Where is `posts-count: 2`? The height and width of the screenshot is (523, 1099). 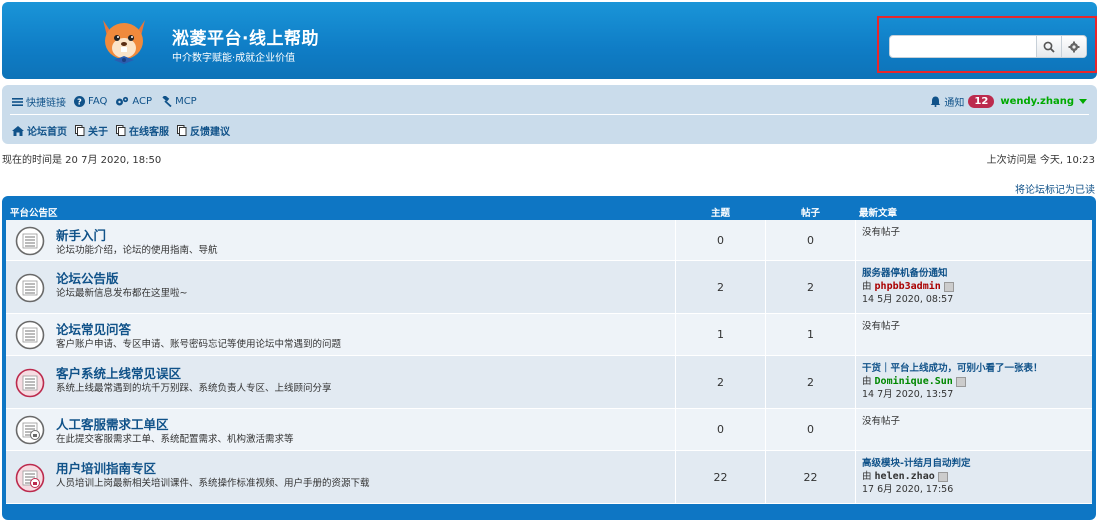 posts-count: 2 is located at coordinates (811, 382).